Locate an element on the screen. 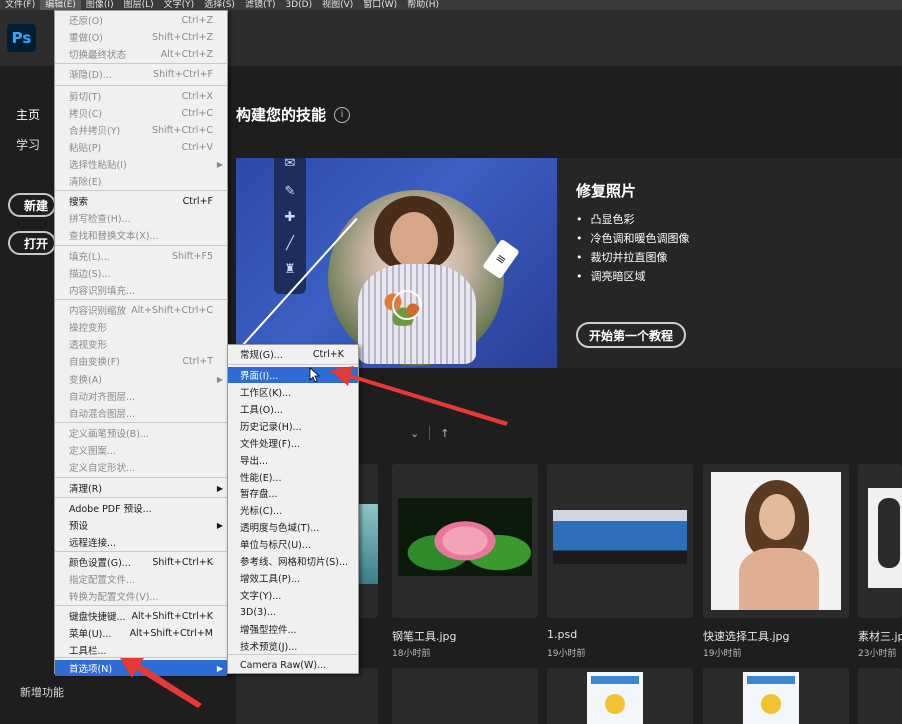  envelope-icon: ✉ is located at coordinates (290, 164).